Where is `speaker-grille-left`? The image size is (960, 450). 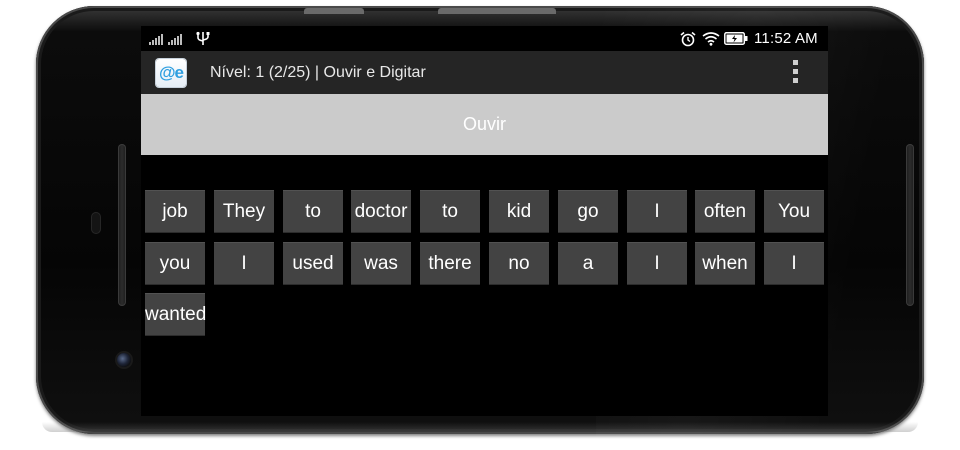
speaker-grille-left is located at coordinates (122, 225).